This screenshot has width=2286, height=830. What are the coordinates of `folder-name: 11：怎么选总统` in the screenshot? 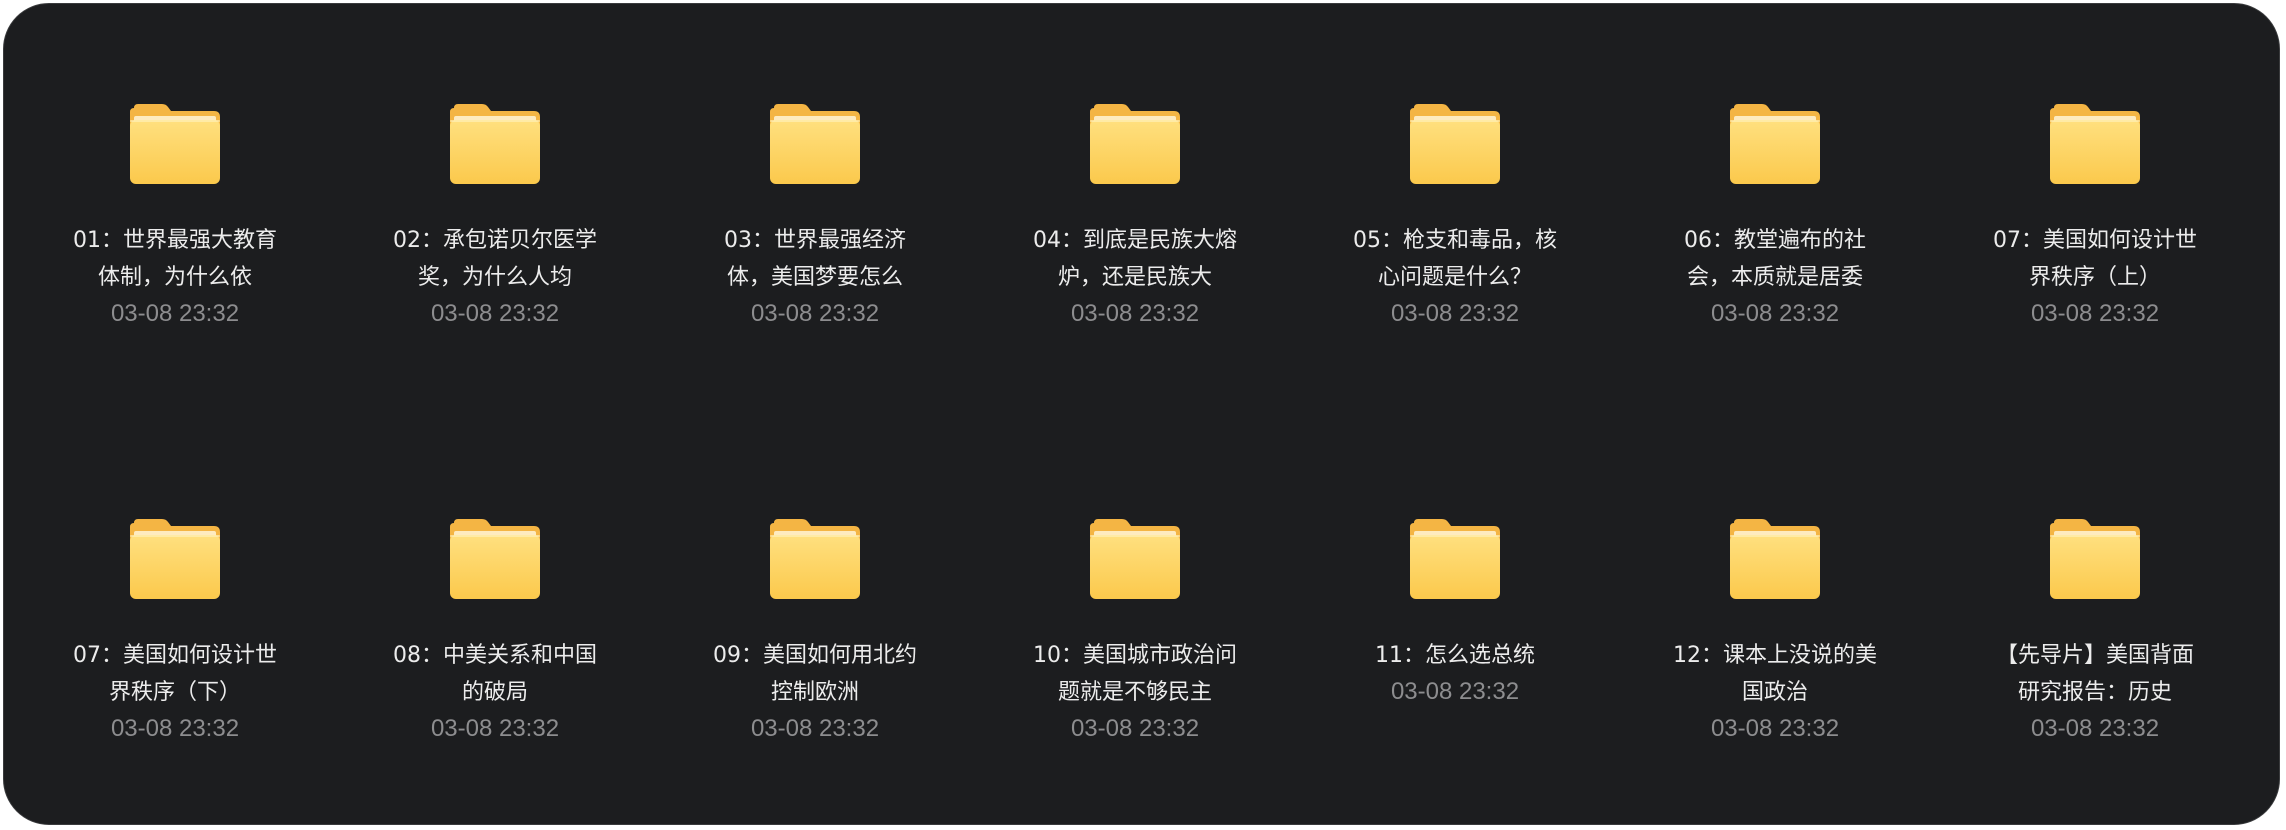 It's located at (1455, 655).